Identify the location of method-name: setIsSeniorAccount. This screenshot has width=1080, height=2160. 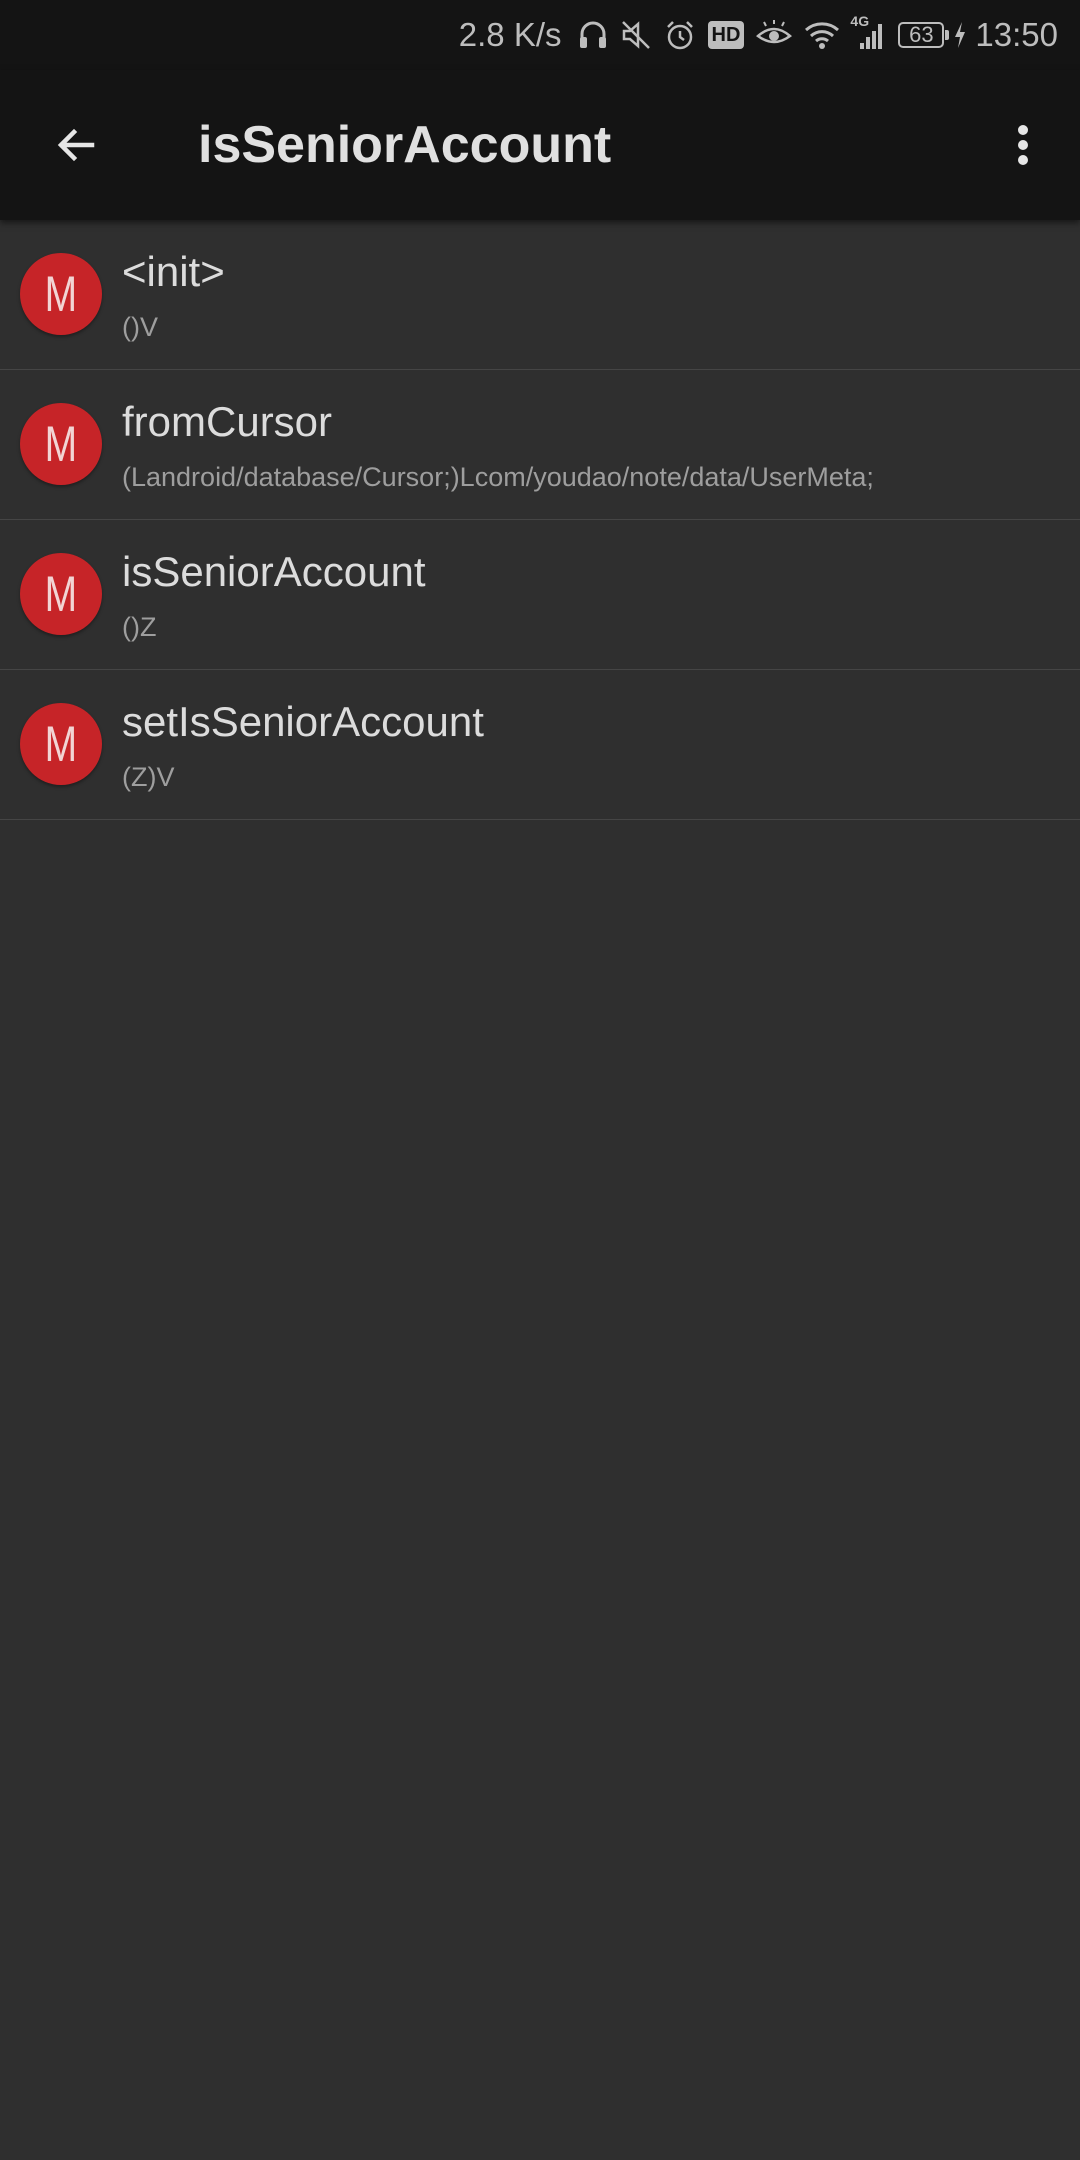
(303, 721).